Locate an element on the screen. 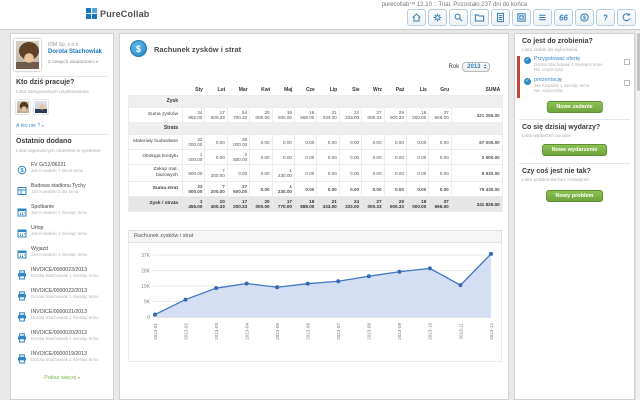 This screenshot has width=640, height=400. new-task-button: Nowe zadanie is located at coordinates (574, 107).